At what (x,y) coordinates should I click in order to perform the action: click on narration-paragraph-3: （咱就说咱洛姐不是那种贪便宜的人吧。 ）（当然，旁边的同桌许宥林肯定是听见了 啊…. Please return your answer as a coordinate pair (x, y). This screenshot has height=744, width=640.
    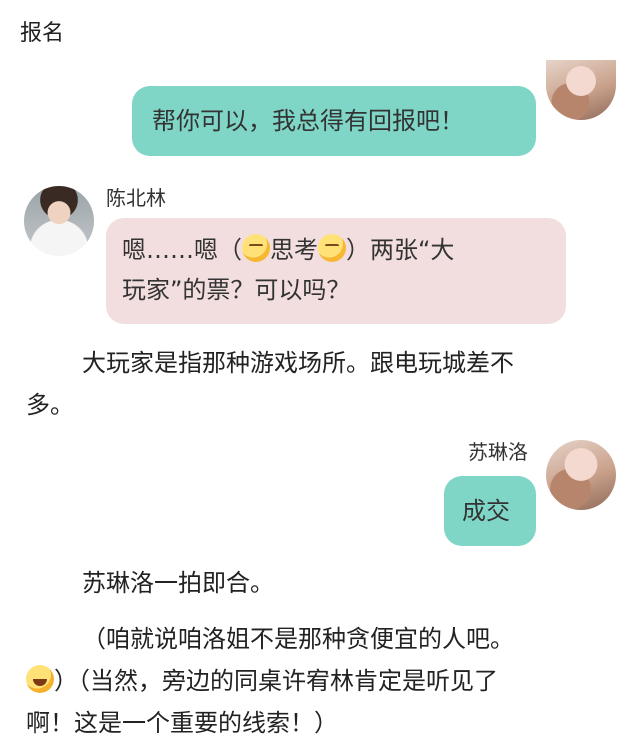
    Looking at the image, I should click on (270, 681).